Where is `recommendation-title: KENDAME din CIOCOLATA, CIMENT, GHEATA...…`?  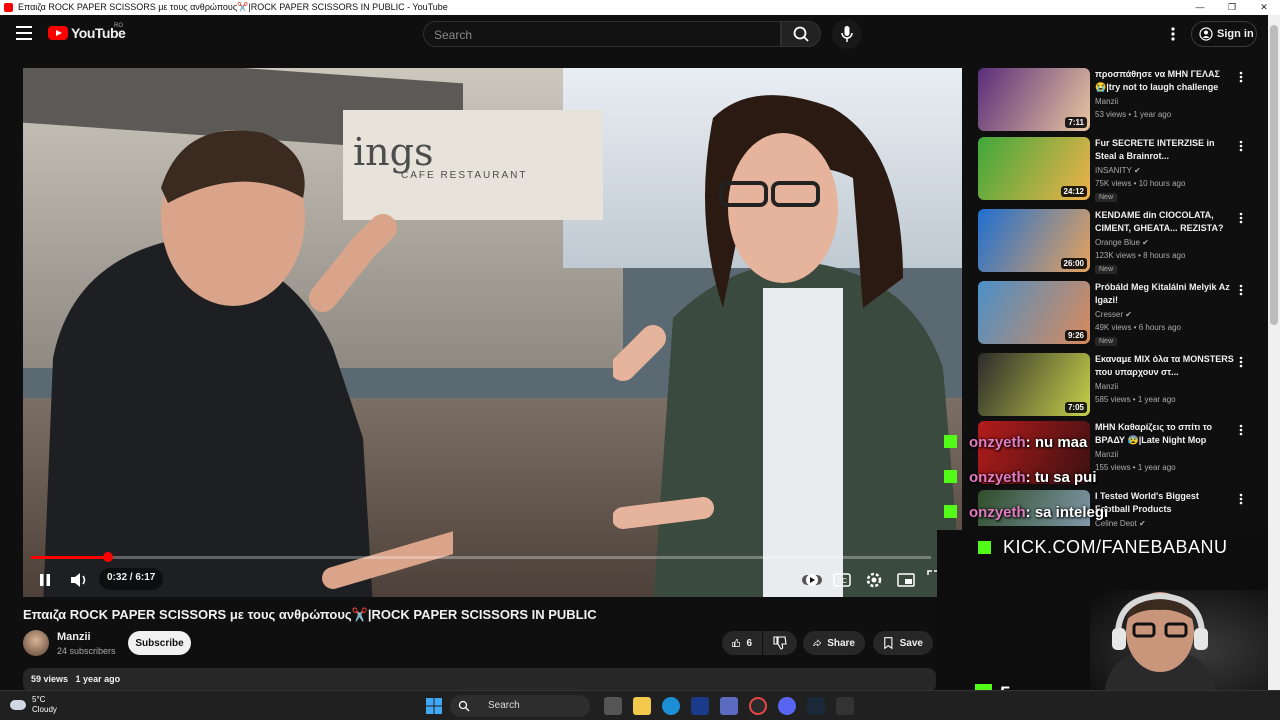
recommendation-title: KENDAME din CIOCOLATA, CIMENT, GHEATA...… is located at coordinates (1165, 222).